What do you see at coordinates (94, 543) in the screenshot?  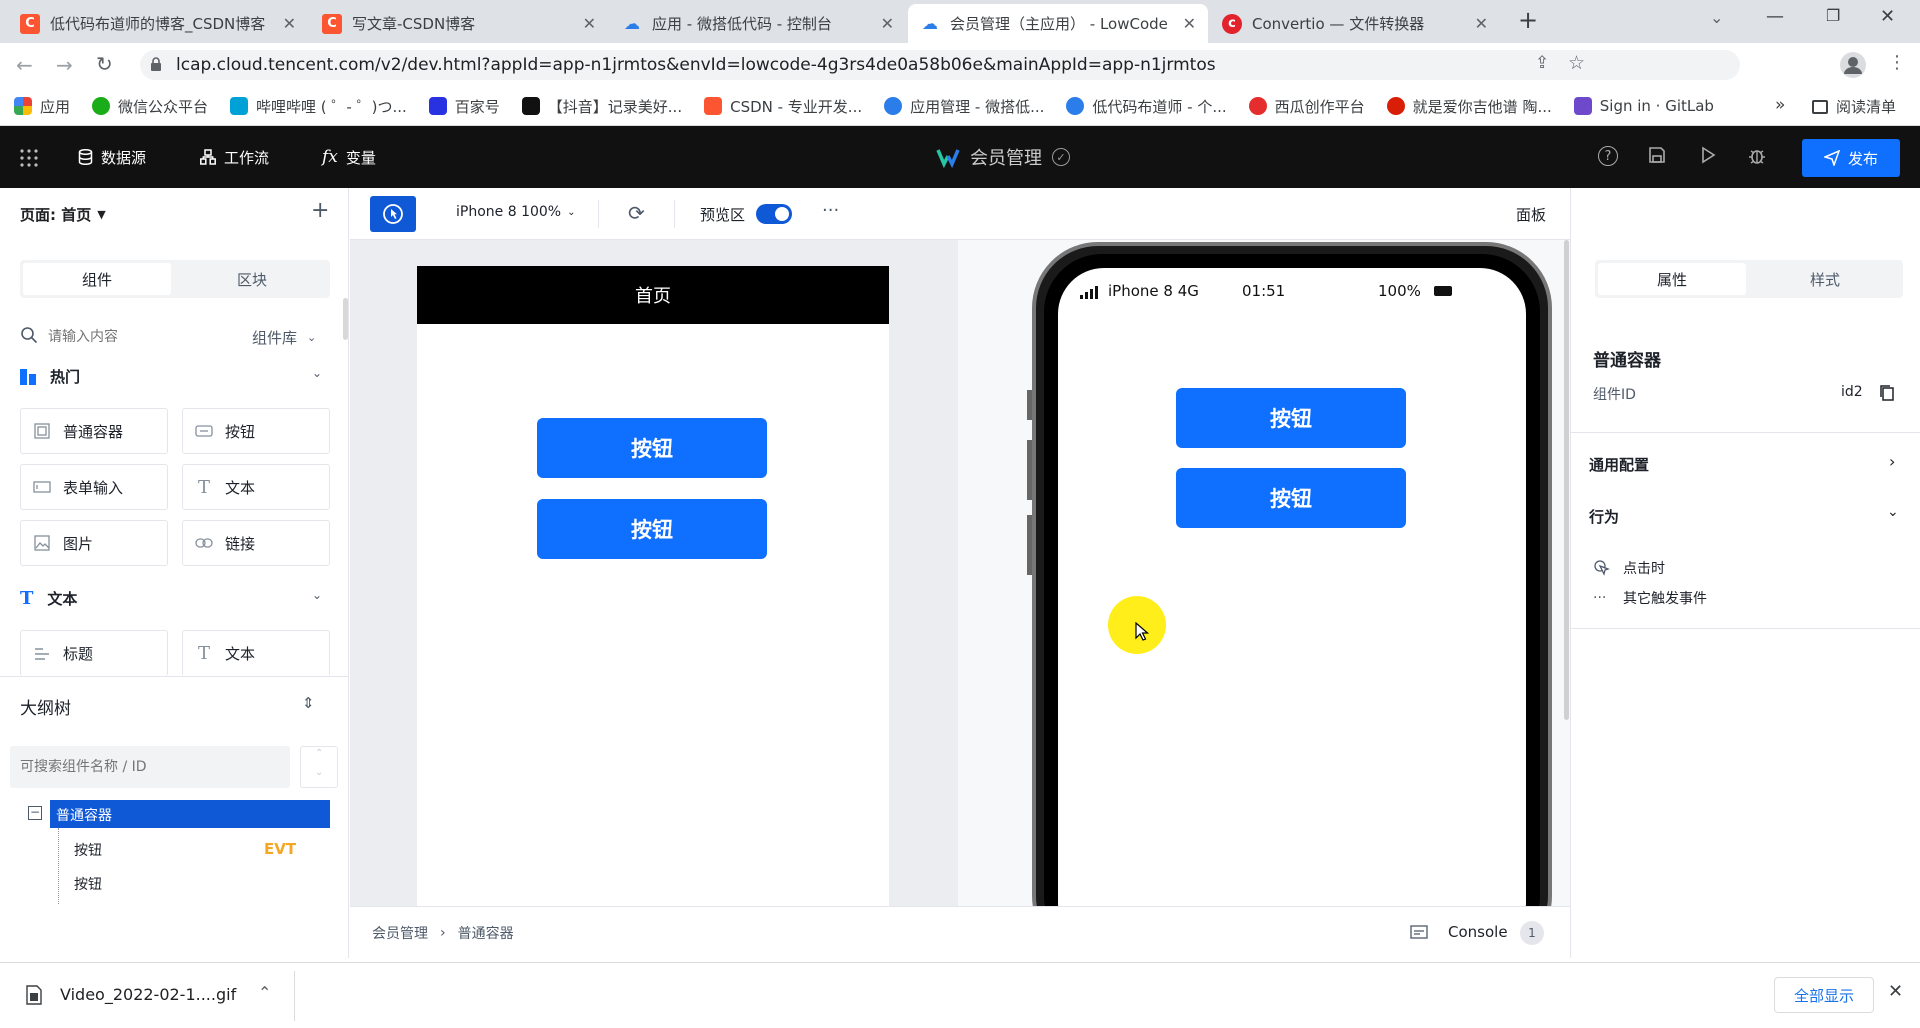 I see `component-image: 图片` at bounding box center [94, 543].